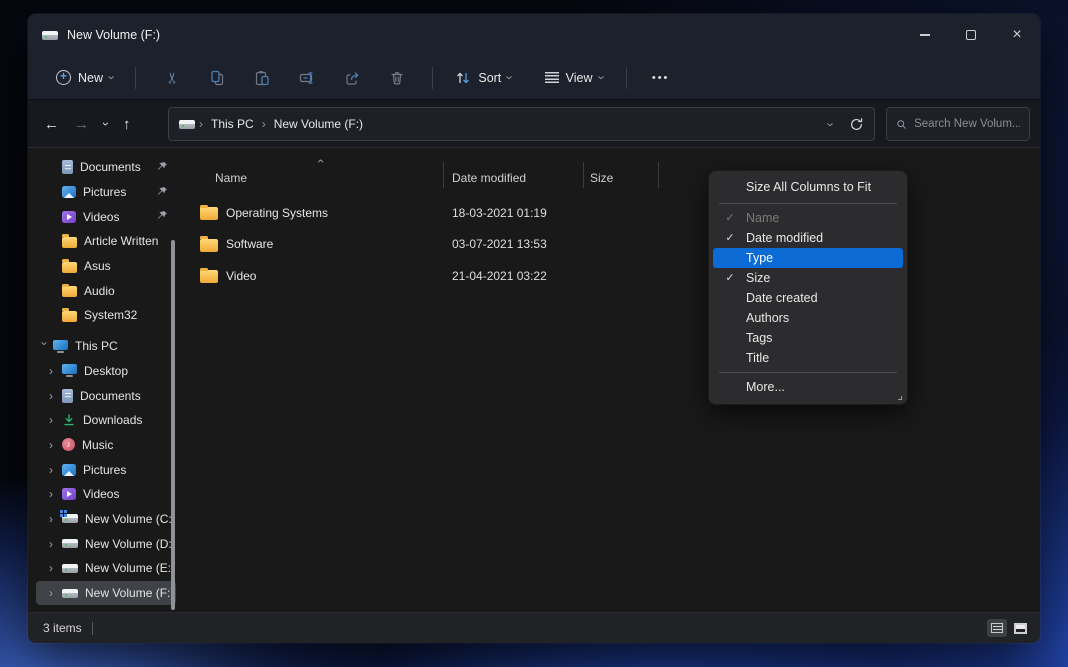 The height and width of the screenshot is (667, 1068). I want to click on cut-icon: ✂, so click(172, 77).